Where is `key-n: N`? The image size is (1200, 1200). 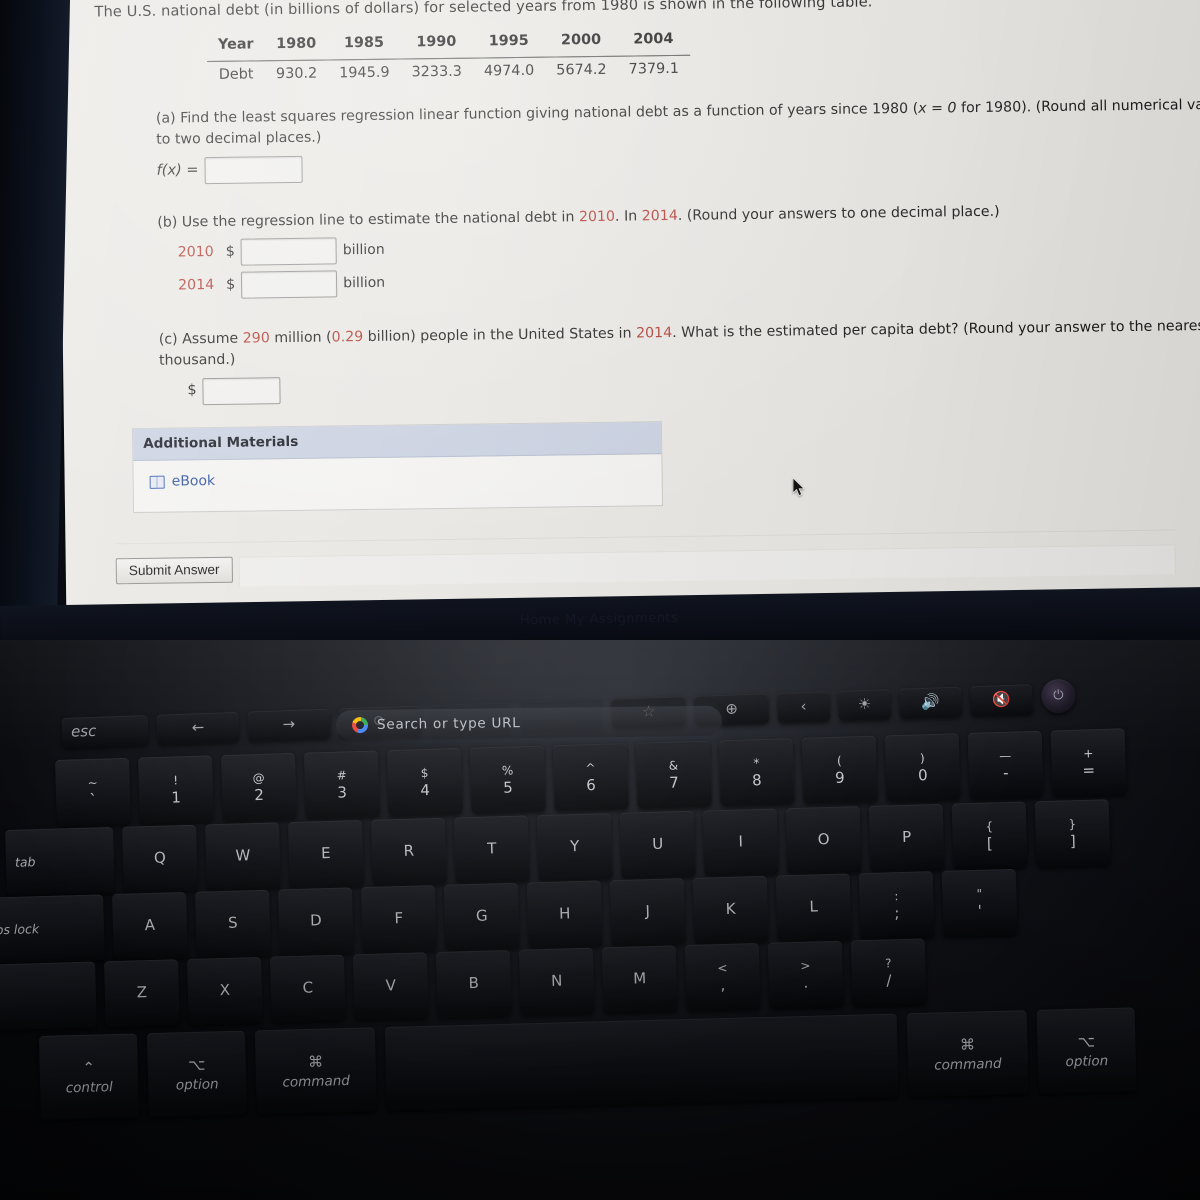 key-n: N is located at coordinates (556, 981).